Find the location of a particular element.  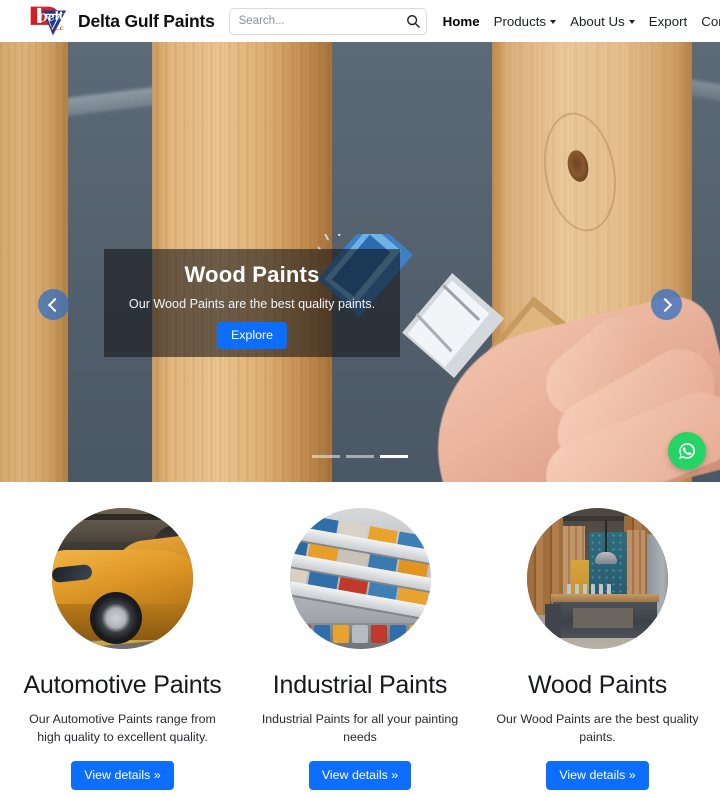

nav-link-export-label: Export is located at coordinates (668, 21).